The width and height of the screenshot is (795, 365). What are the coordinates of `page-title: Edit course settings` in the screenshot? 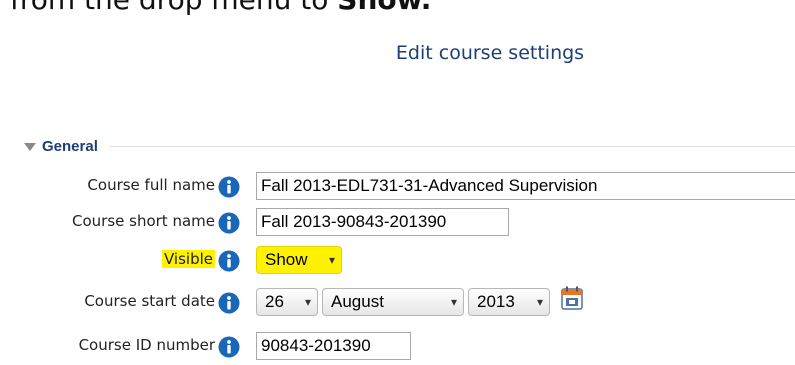 It's located at (490, 53).